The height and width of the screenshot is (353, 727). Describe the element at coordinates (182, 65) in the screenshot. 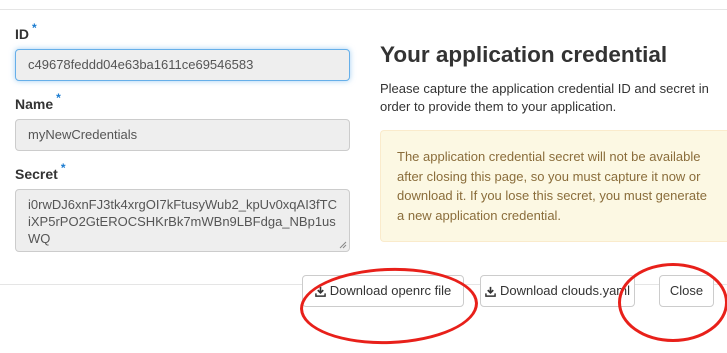

I see `id-field: c49678feddd04e63ba1611ce69546583` at that location.